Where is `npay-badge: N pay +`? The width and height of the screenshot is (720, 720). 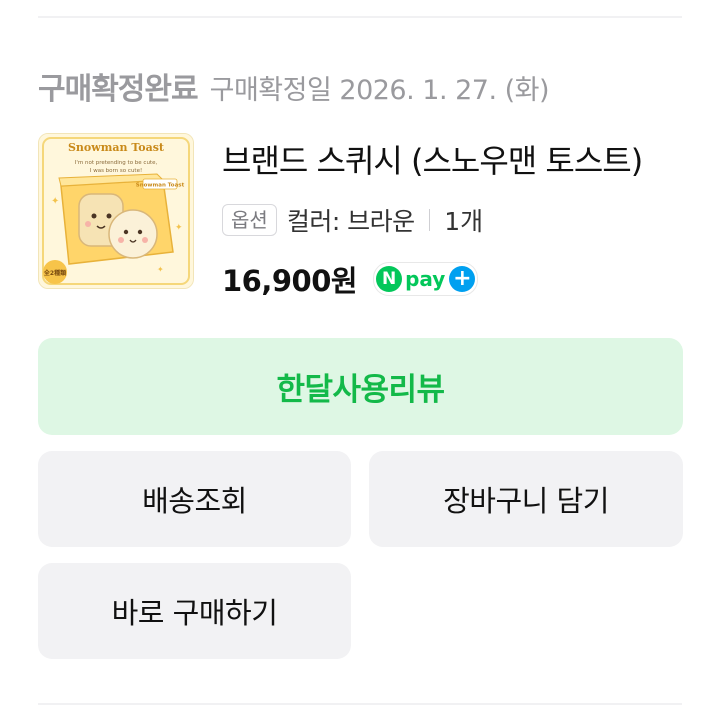 npay-badge: N pay + is located at coordinates (426, 279).